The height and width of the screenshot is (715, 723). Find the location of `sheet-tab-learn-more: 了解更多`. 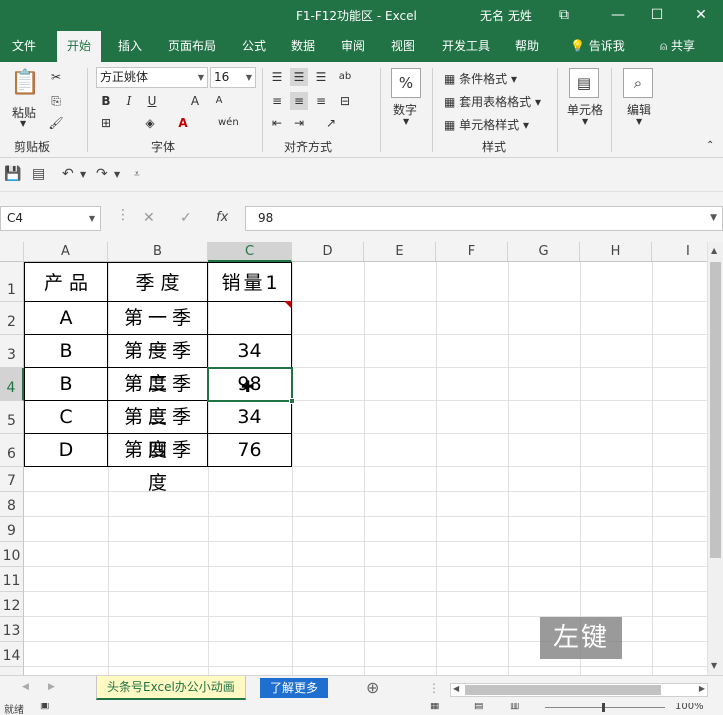

sheet-tab-learn-more: 了解更多 is located at coordinates (294, 688).